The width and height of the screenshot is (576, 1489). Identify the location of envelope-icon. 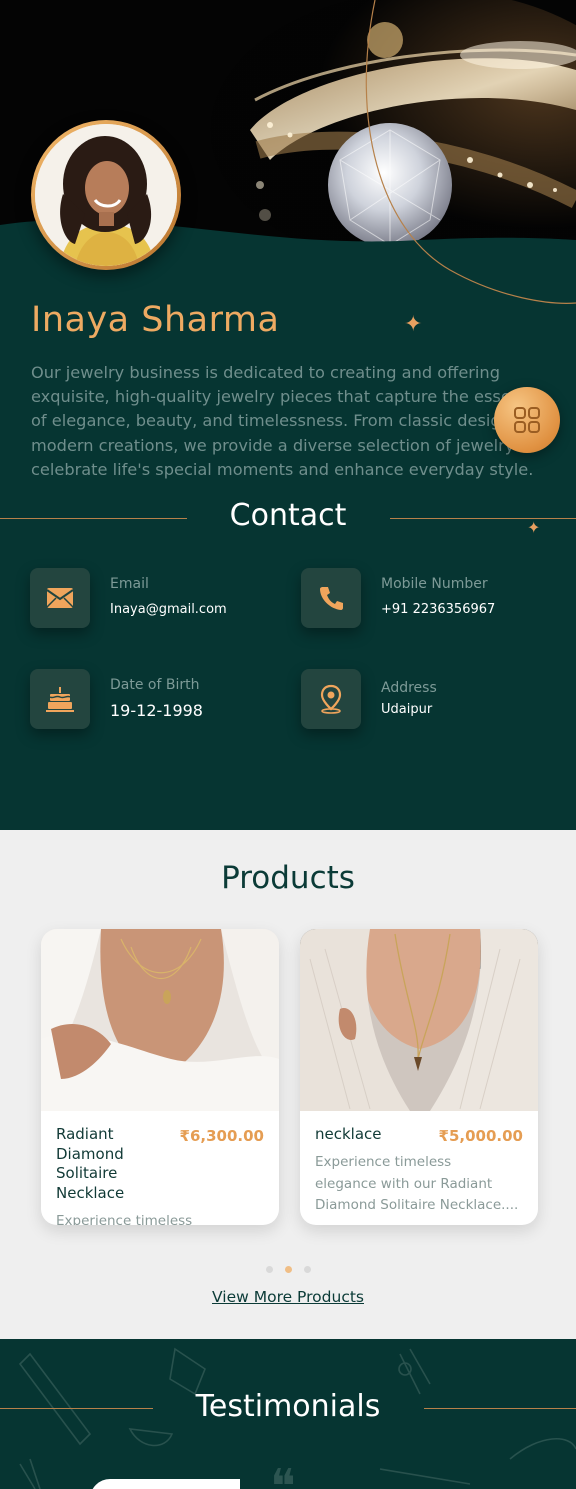
(60, 598).